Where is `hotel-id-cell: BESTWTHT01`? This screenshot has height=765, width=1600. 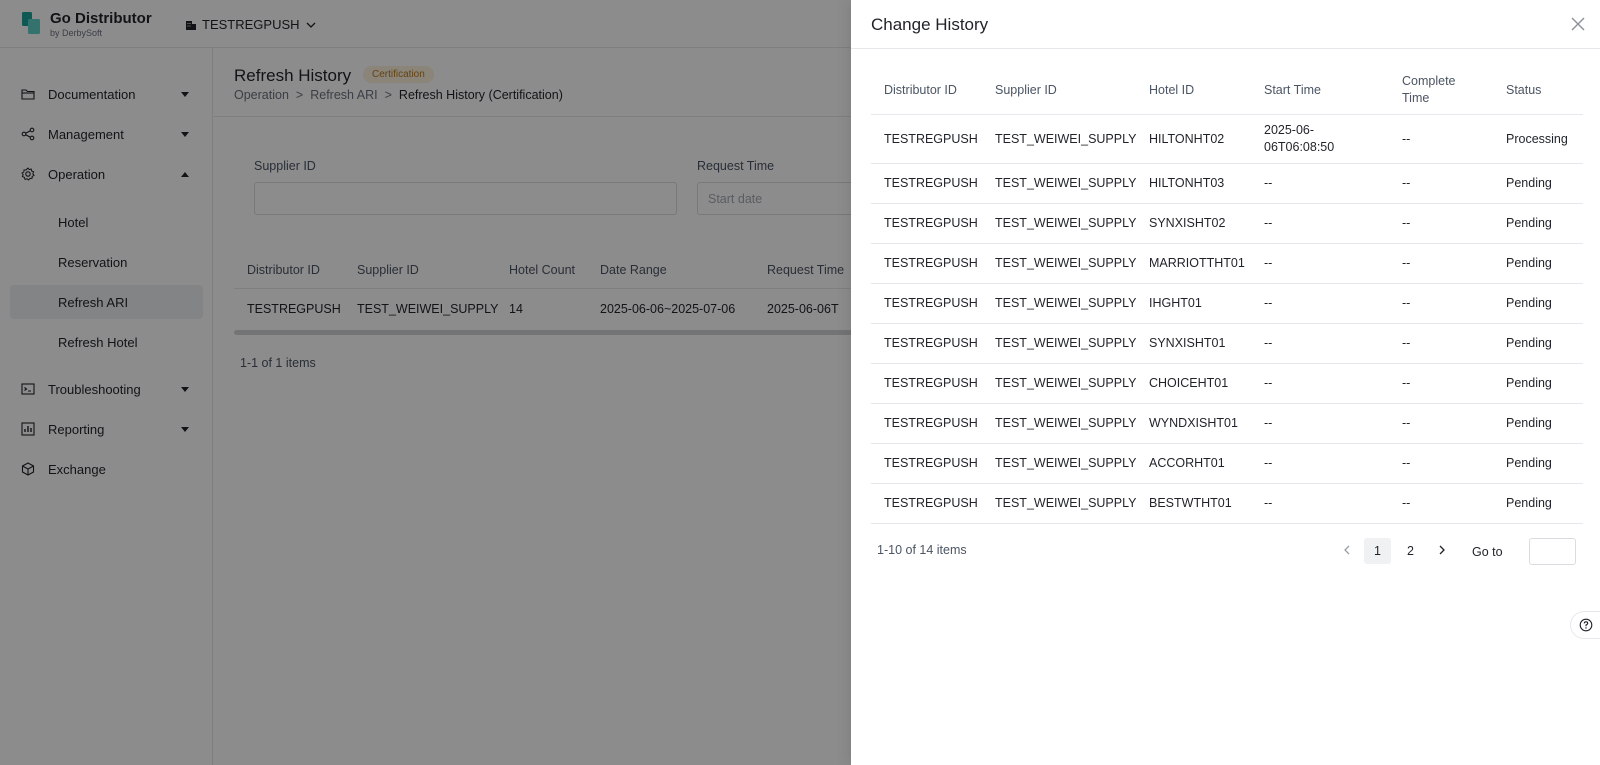
hotel-id-cell: BESTWTHT01 is located at coordinates (1190, 503).